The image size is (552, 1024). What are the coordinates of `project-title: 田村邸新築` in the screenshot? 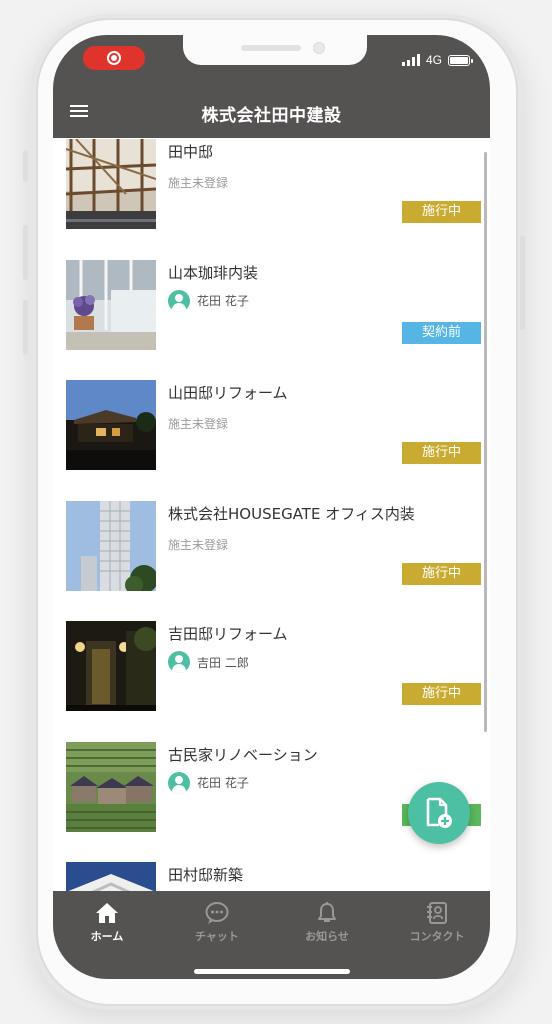 It's located at (206, 875).